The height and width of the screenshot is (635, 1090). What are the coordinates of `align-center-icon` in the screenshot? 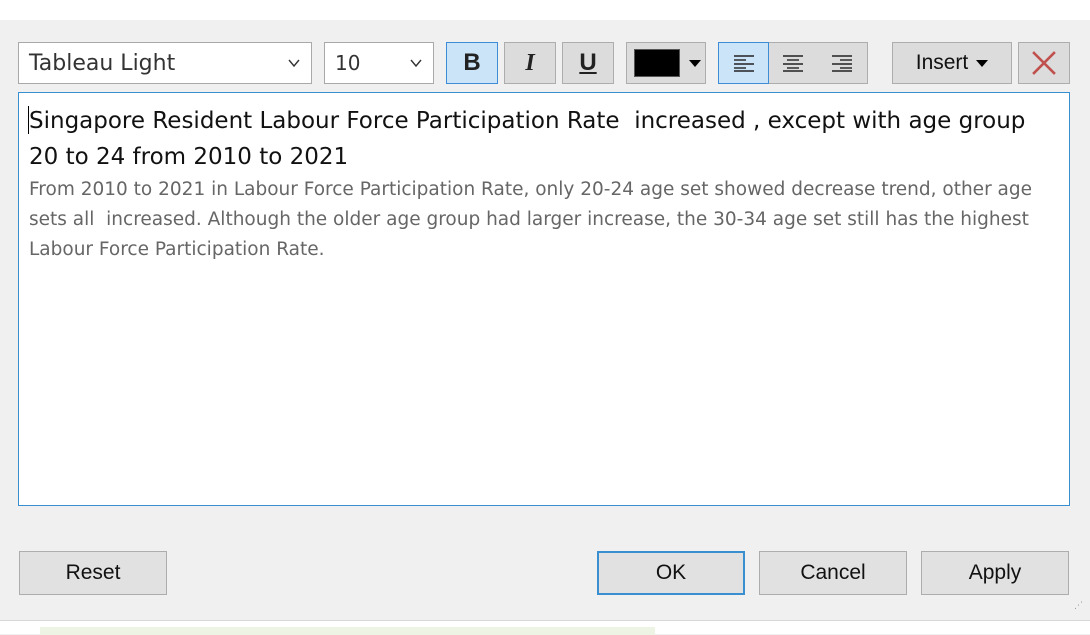 It's located at (792, 63).